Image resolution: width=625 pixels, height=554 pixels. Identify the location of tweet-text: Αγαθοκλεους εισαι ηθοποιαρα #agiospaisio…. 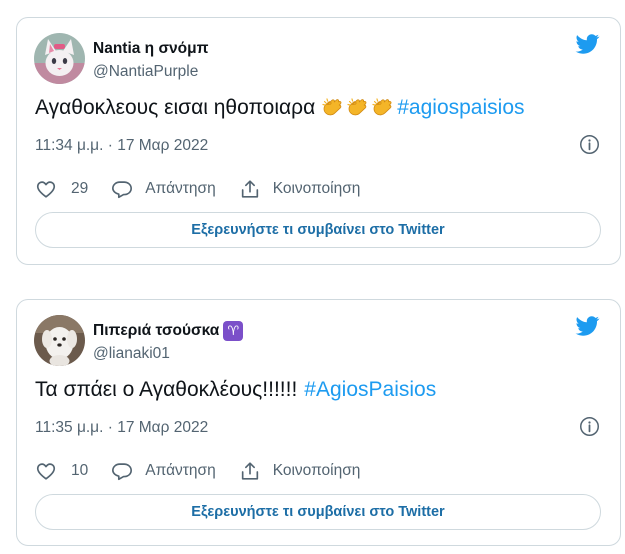
(280, 108).